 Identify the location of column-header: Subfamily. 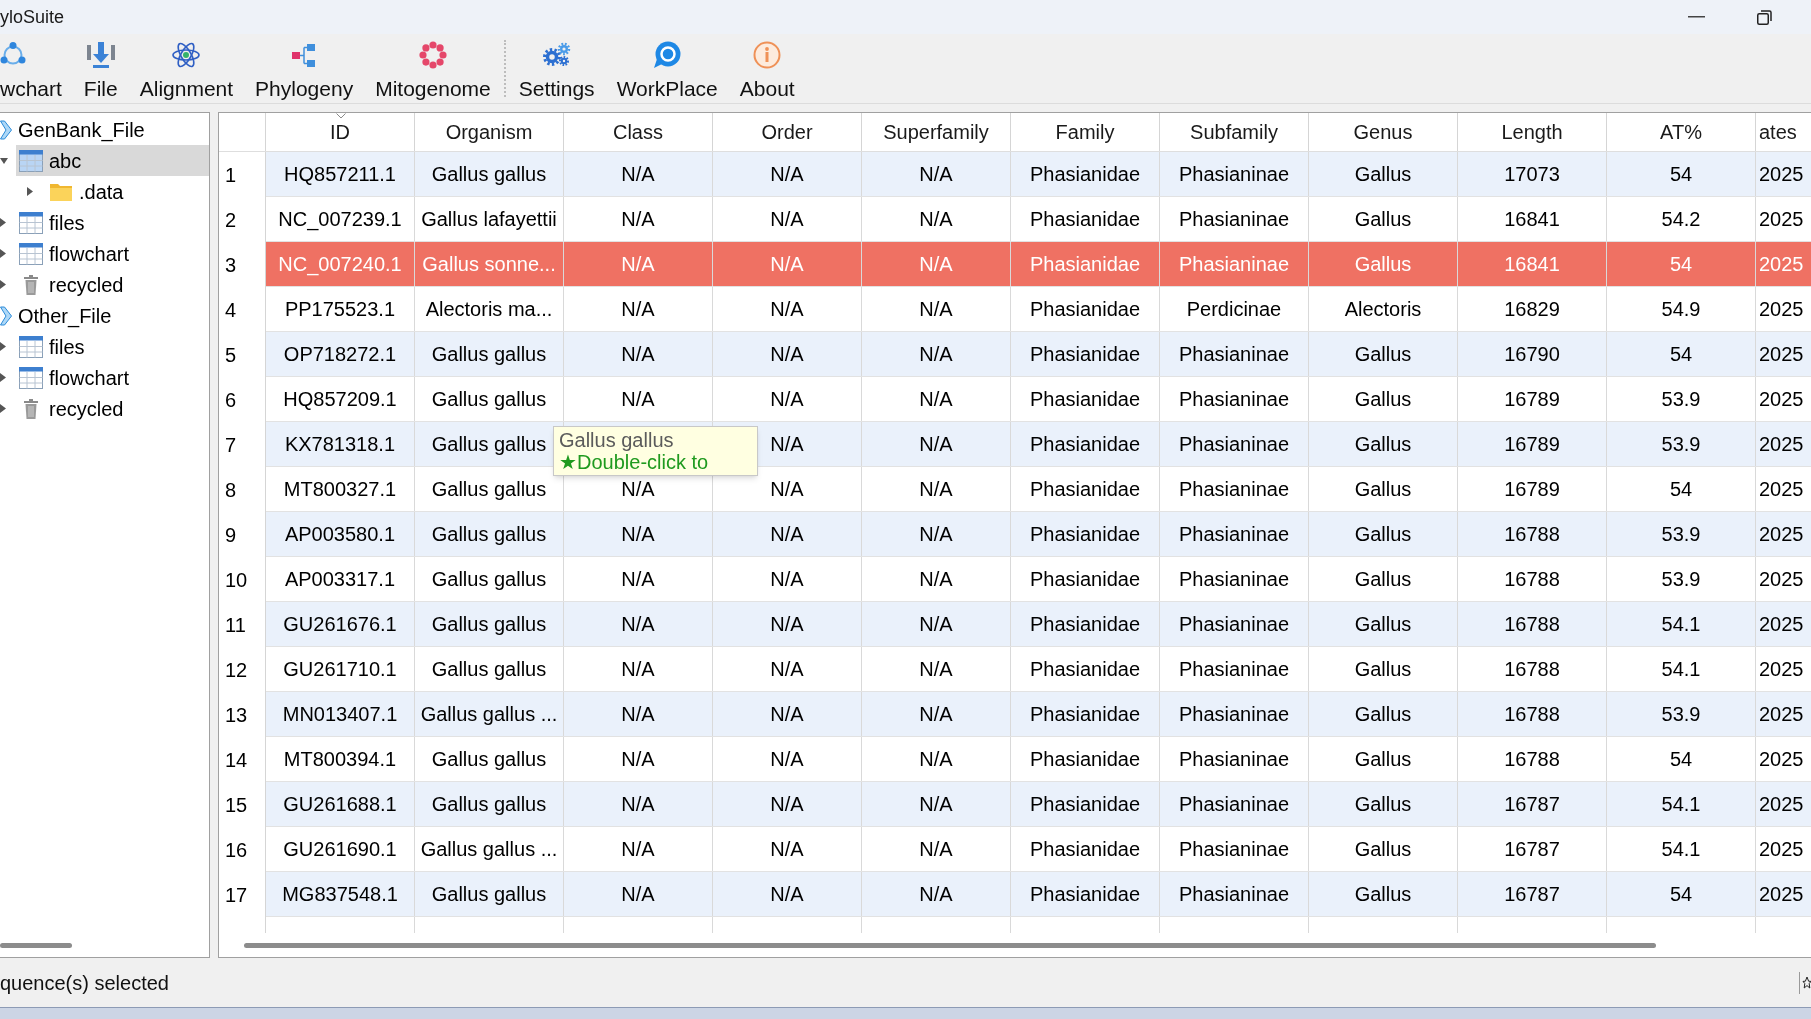
(1234, 132).